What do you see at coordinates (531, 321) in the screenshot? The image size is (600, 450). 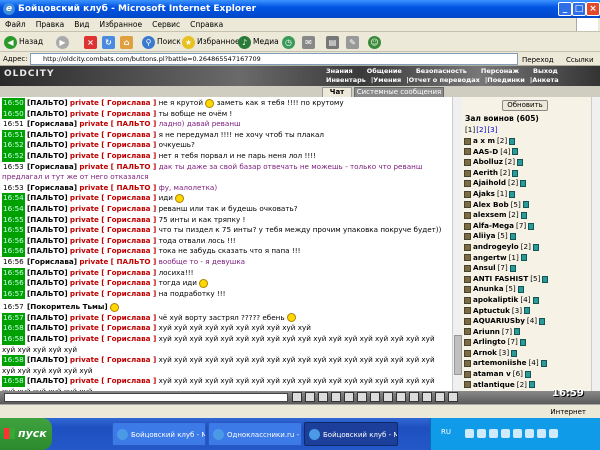 I see `player-entry: AQUARIUSby [4]` at bounding box center [531, 321].